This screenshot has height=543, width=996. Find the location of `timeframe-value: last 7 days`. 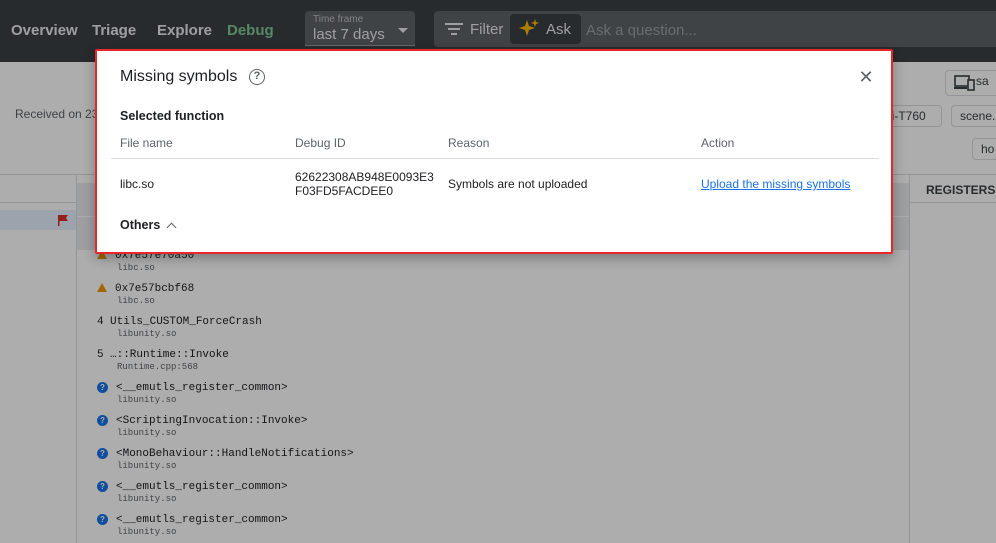

timeframe-value: last 7 days is located at coordinates (349, 34).